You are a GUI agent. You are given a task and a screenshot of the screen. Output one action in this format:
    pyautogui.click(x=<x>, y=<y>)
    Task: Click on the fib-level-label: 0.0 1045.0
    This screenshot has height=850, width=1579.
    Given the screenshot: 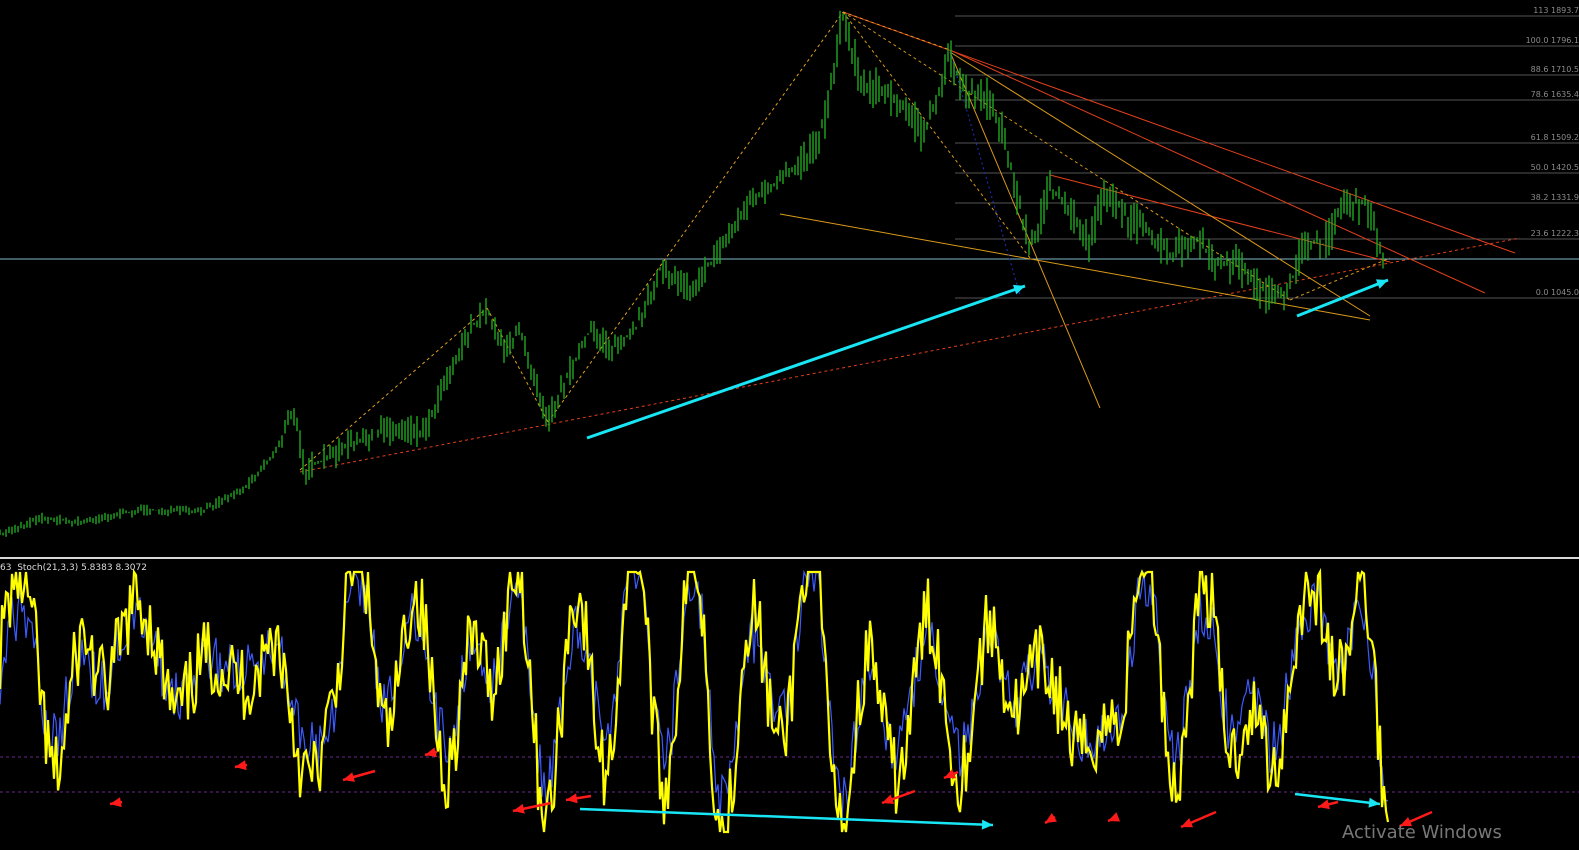 What is the action you would take?
    pyautogui.click(x=1557, y=292)
    